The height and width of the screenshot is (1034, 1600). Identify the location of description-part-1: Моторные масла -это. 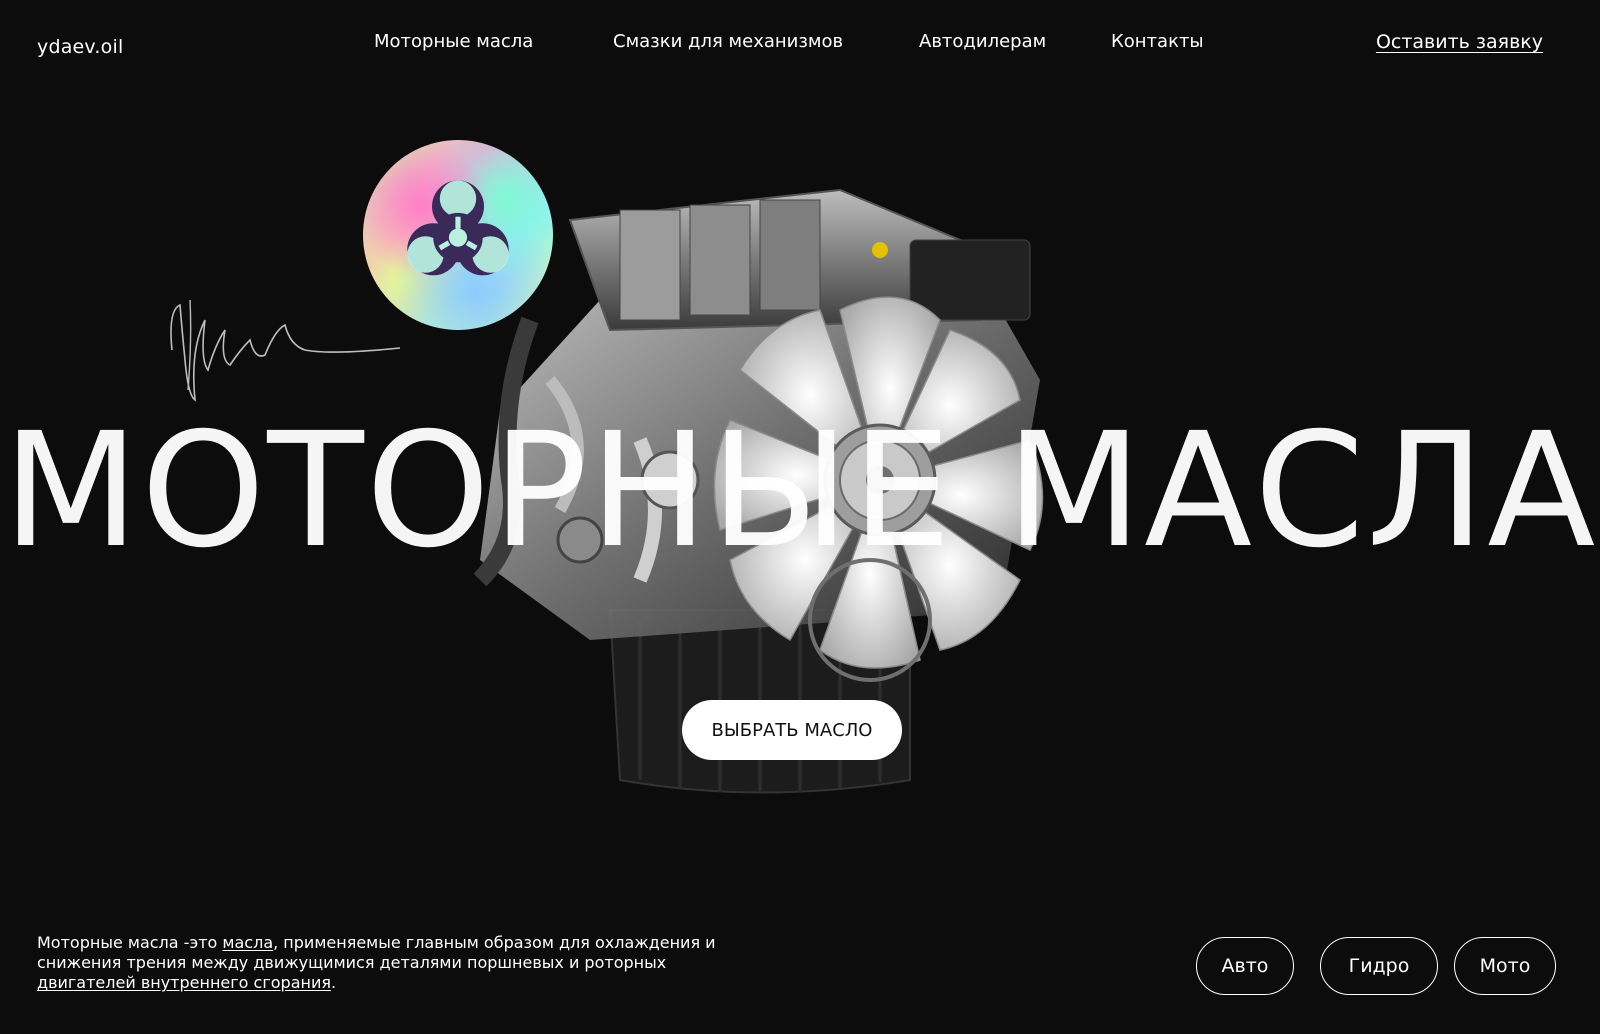
(130, 942).